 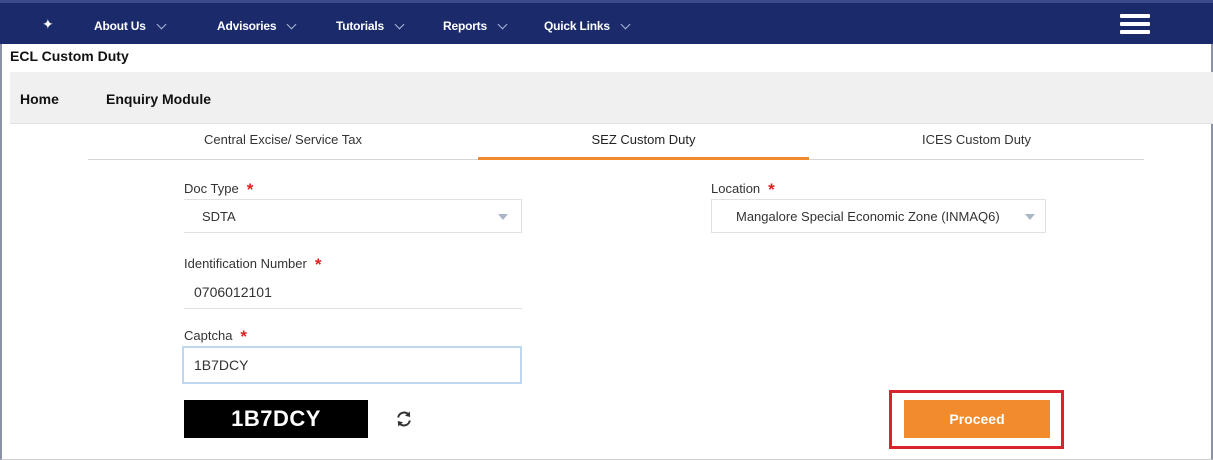 What do you see at coordinates (247, 26) in the screenshot?
I see `nav-advisories-label: Advisories` at bounding box center [247, 26].